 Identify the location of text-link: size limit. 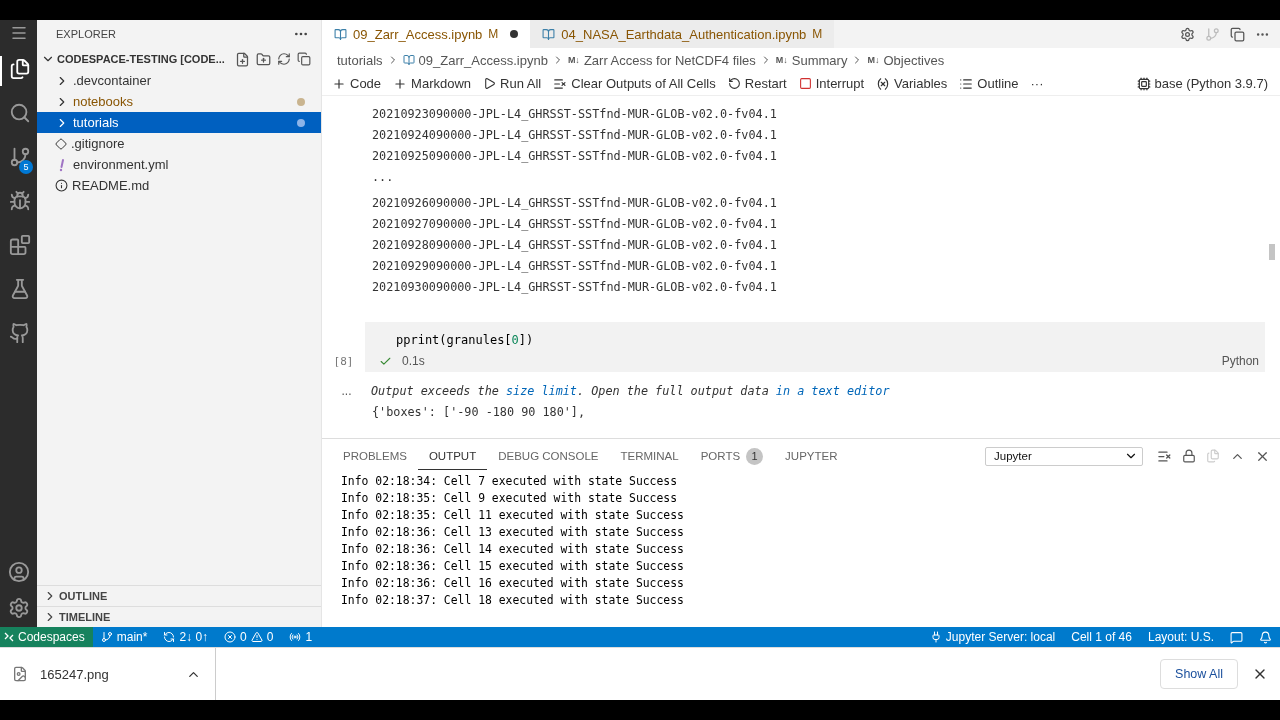
(541, 391).